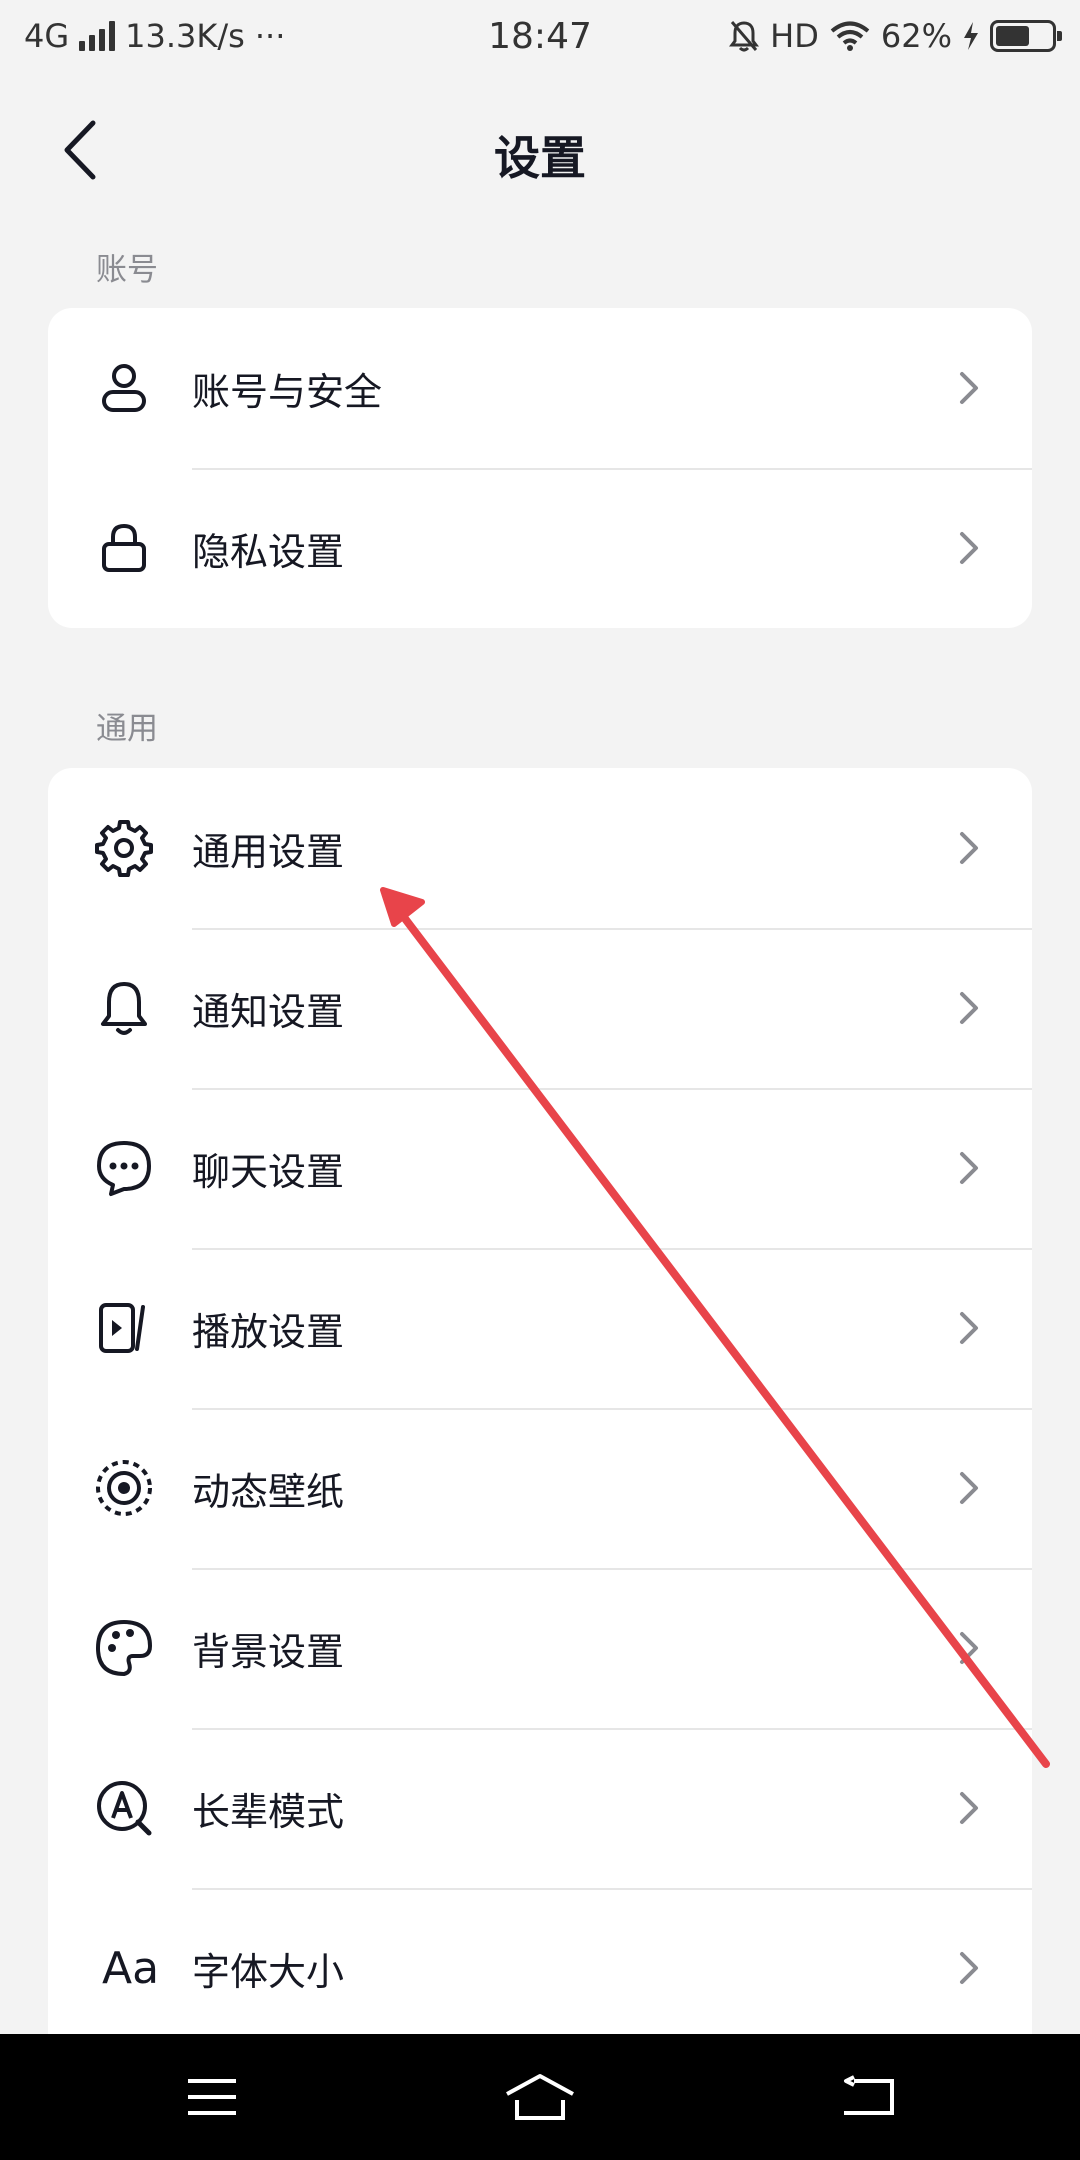 Image resolution: width=1080 pixels, height=2160 pixels. Describe the element at coordinates (540, 548) in the screenshot. I see `settings-item-privacy: 隐私设置` at that location.